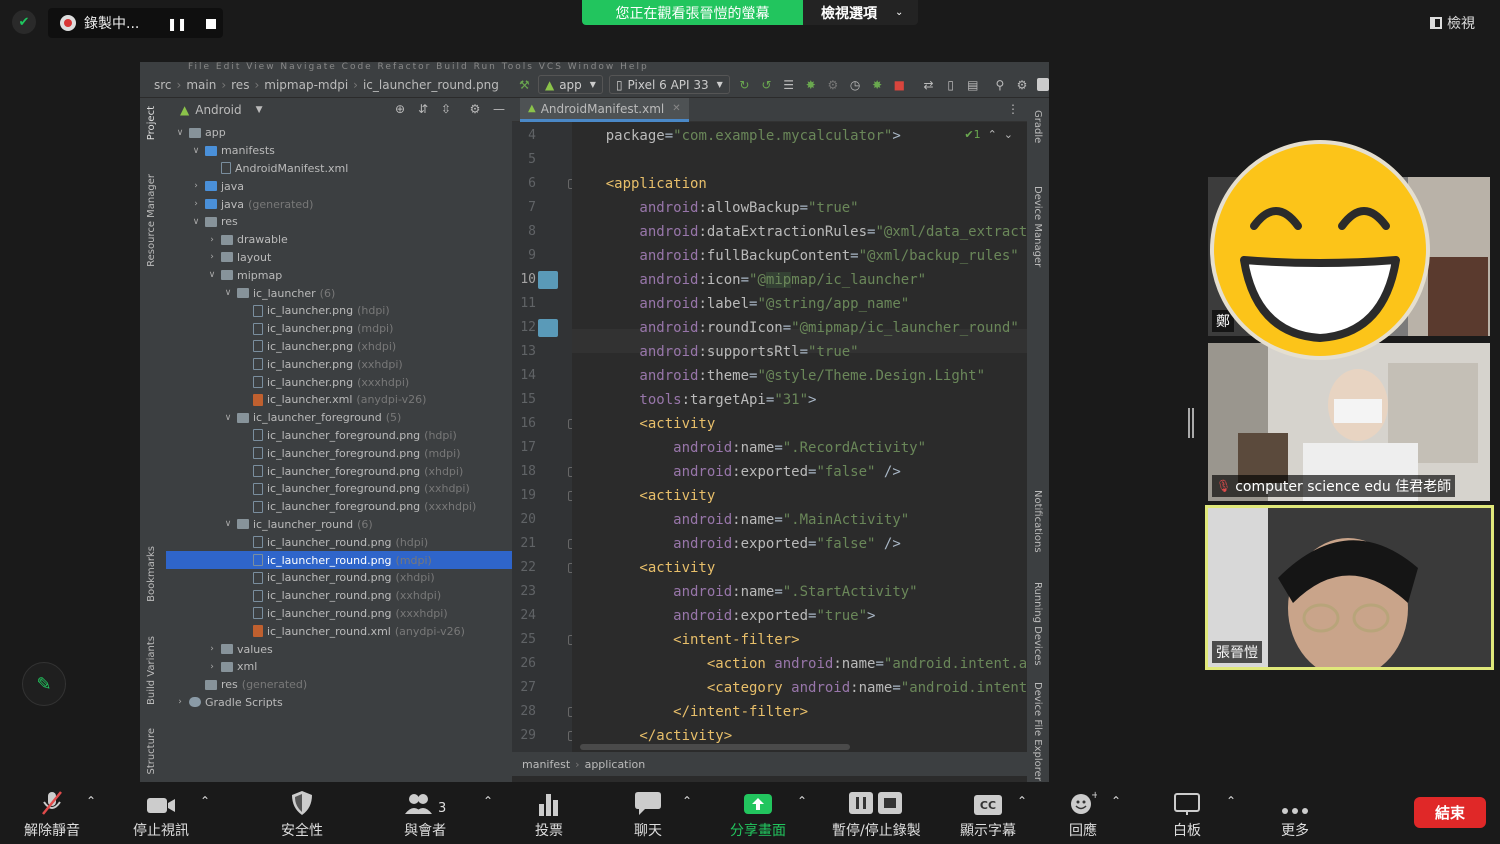 The height and width of the screenshot is (844, 1500). What do you see at coordinates (339, 525) in the screenshot?
I see `tree-item: ∨ ic_launcher_round (6)` at bounding box center [339, 525].